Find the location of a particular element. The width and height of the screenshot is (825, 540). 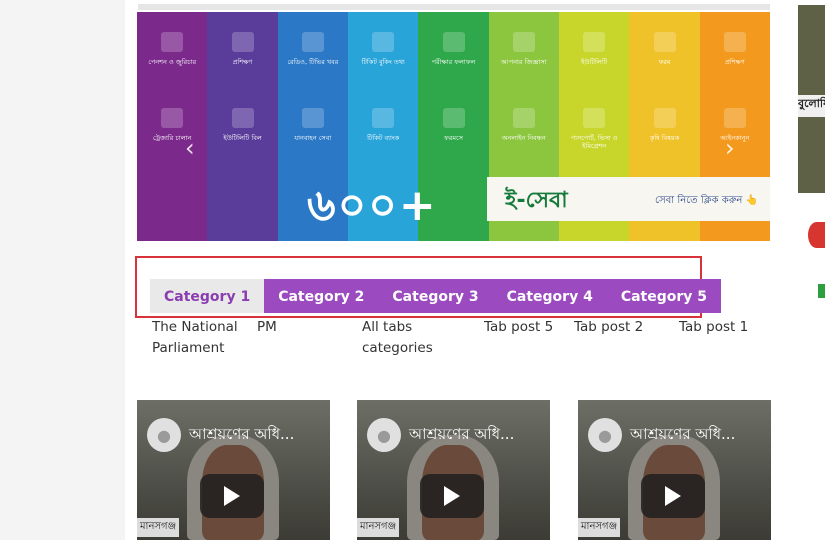

service-label: ইউটিলিটি বিল is located at coordinates (242, 138).